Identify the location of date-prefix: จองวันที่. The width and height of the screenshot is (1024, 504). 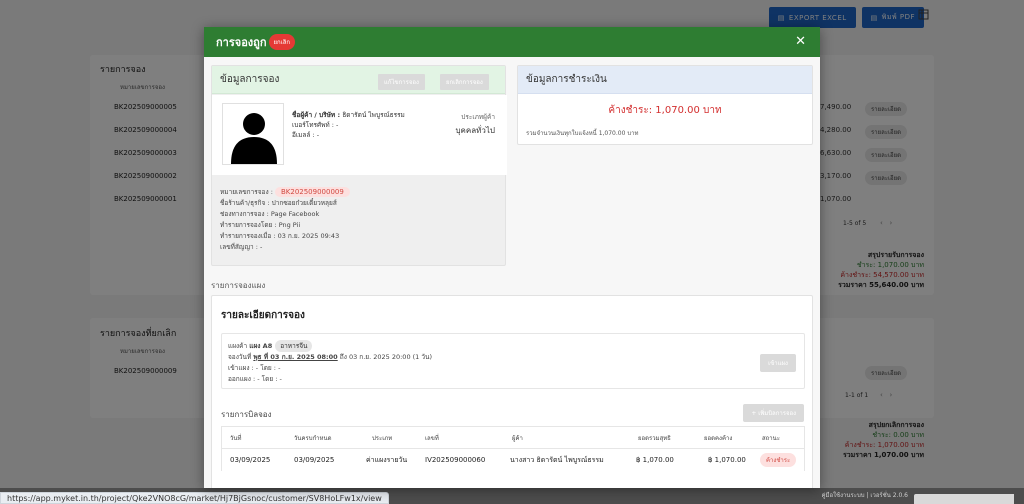
(241, 357).